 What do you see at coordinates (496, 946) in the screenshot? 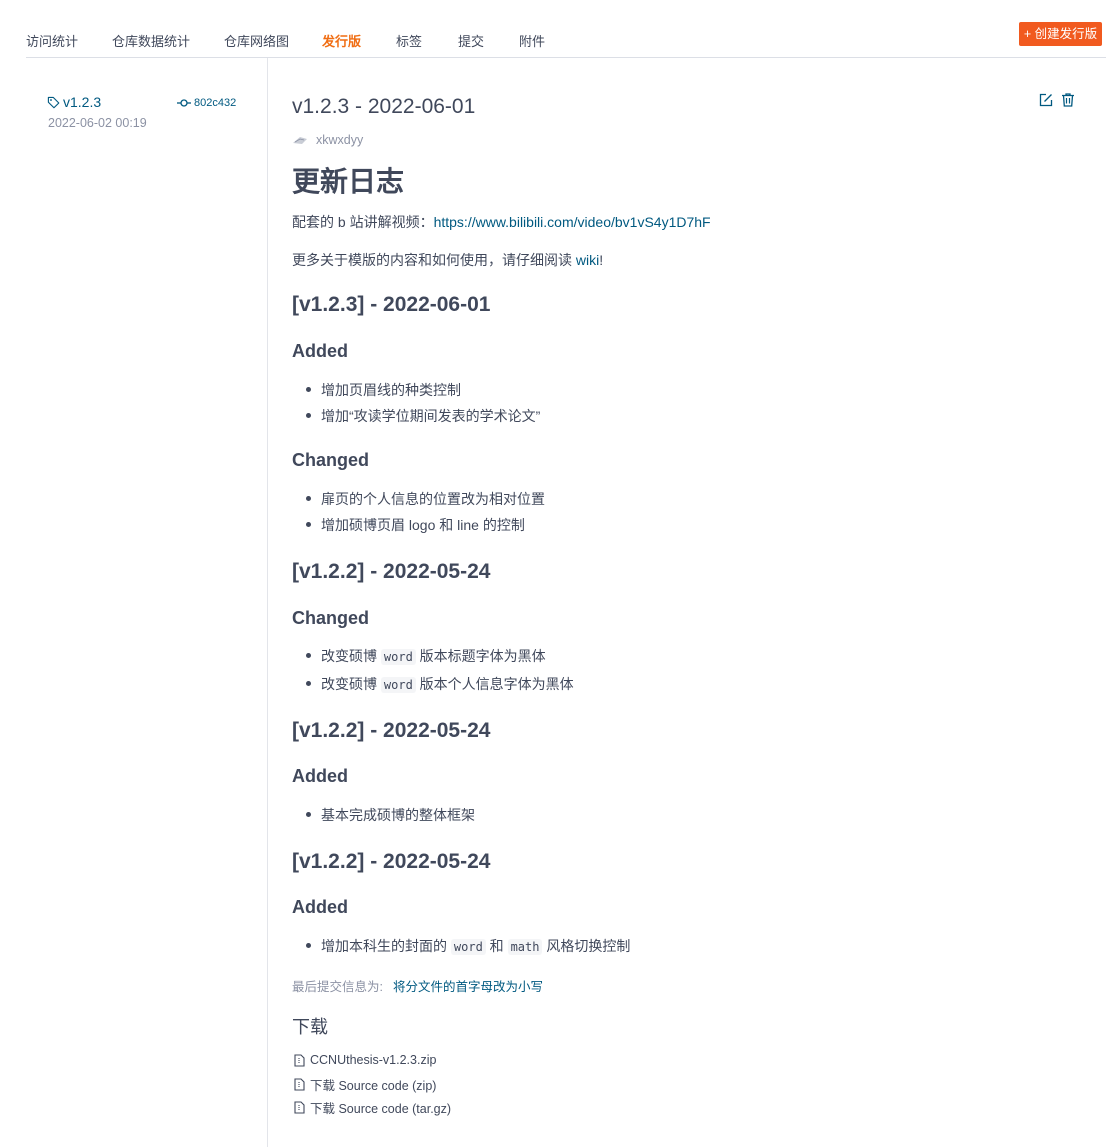
I see `item-text: 和` at bounding box center [496, 946].